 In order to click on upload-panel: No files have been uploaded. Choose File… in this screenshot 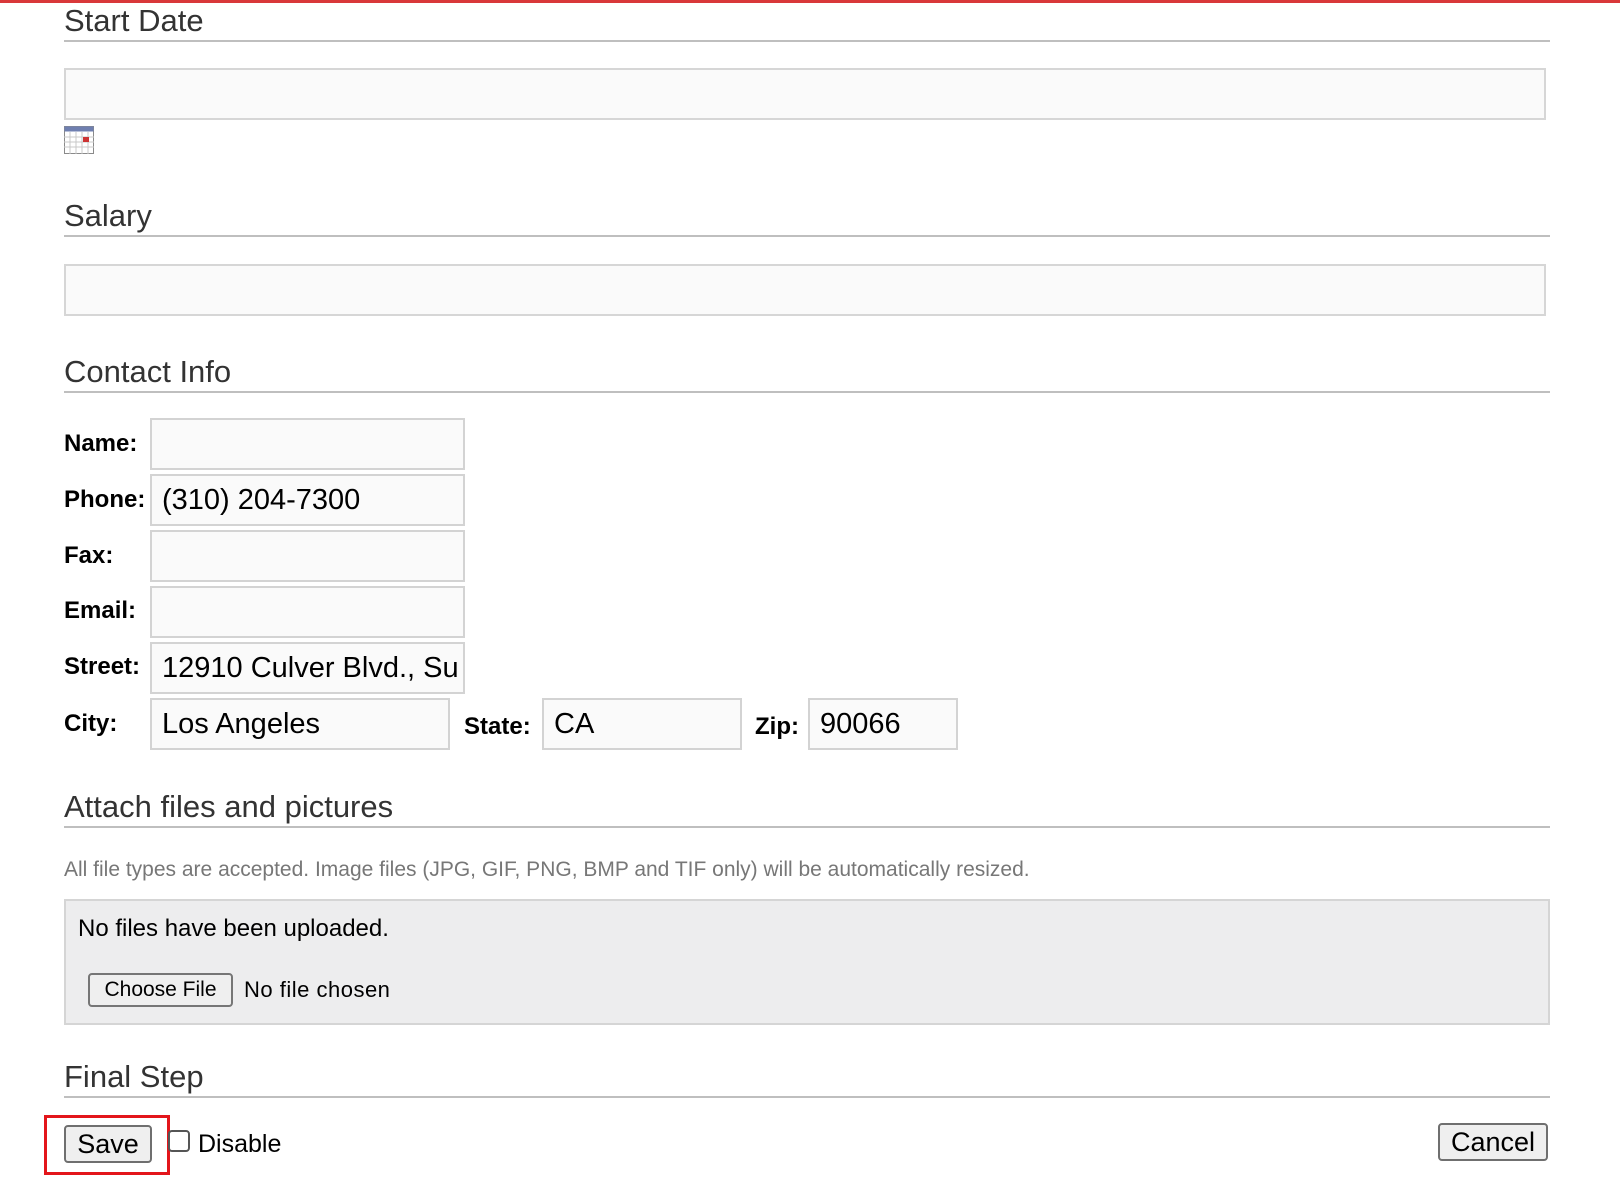, I will do `click(807, 962)`.